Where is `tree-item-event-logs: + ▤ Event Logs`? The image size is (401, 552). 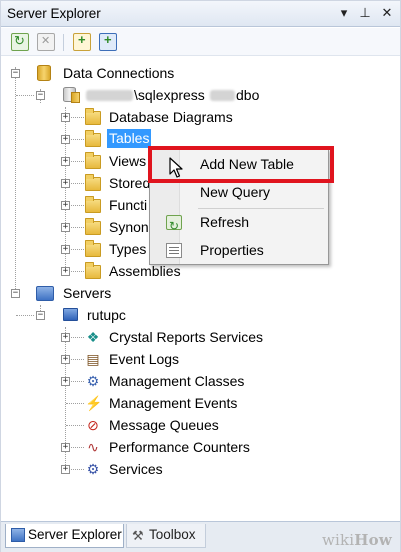 tree-item-event-logs: + ▤ Event Logs is located at coordinates (151, 359).